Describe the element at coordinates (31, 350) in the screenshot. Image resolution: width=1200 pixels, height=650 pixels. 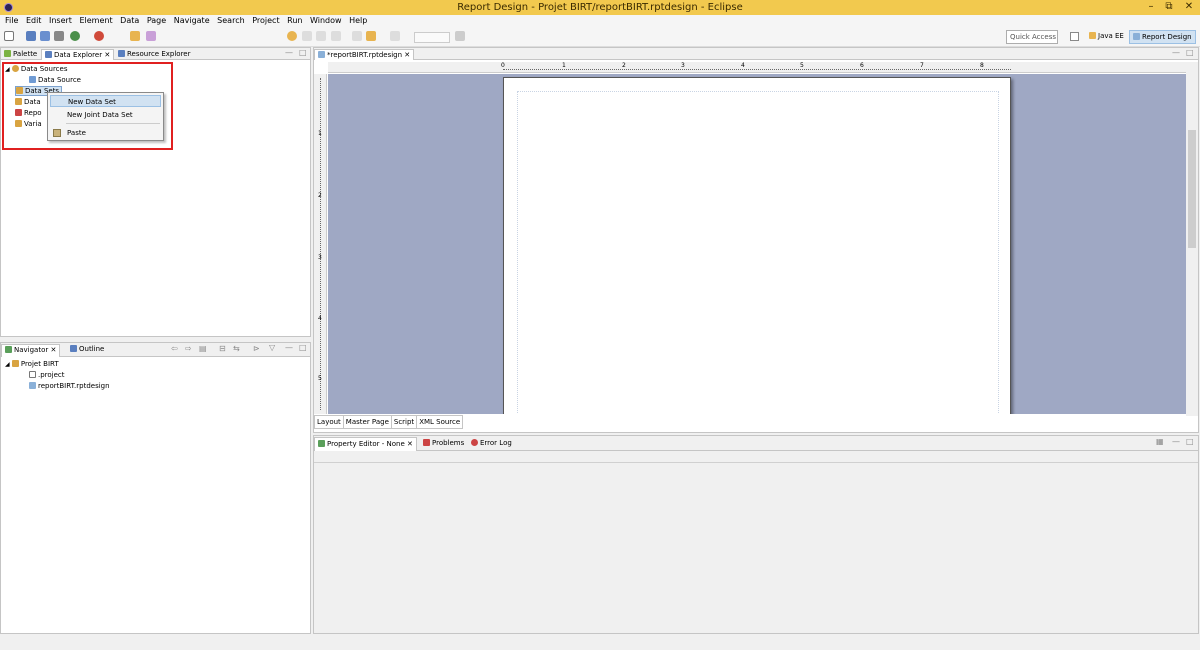
I see `tab-navigator: Navigator ✕` at that location.